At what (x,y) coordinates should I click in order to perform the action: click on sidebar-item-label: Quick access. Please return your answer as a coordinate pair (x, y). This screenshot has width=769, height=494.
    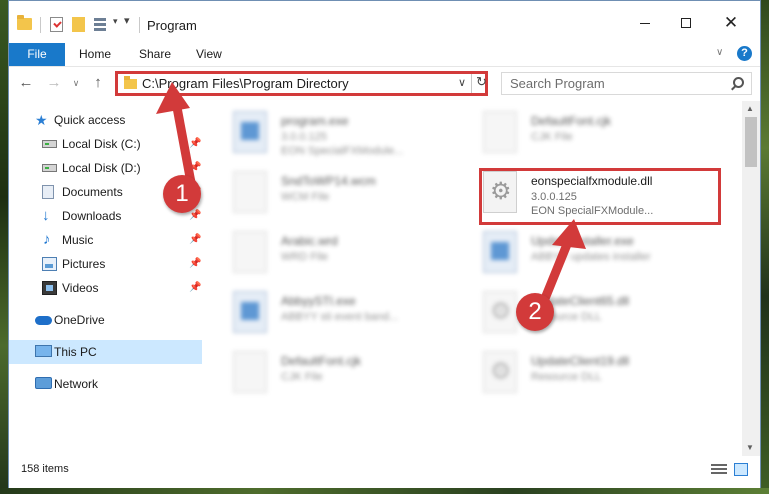
    Looking at the image, I should click on (90, 120).